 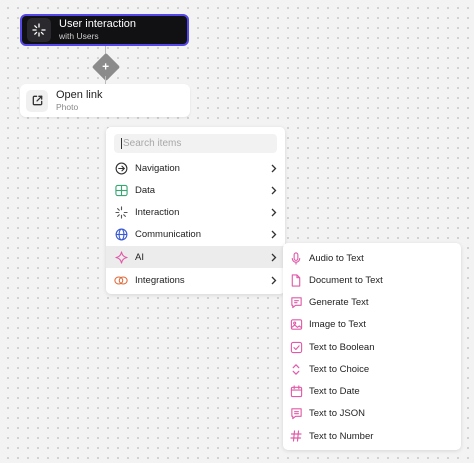 I want to click on menu-item-label: Interaction, so click(x=157, y=212).